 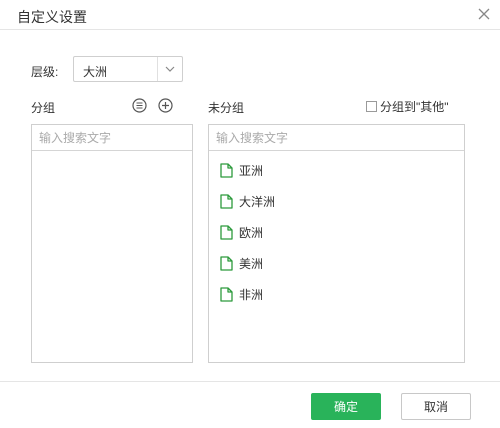 I want to click on ungrouped-search-box, so click(x=336, y=138).